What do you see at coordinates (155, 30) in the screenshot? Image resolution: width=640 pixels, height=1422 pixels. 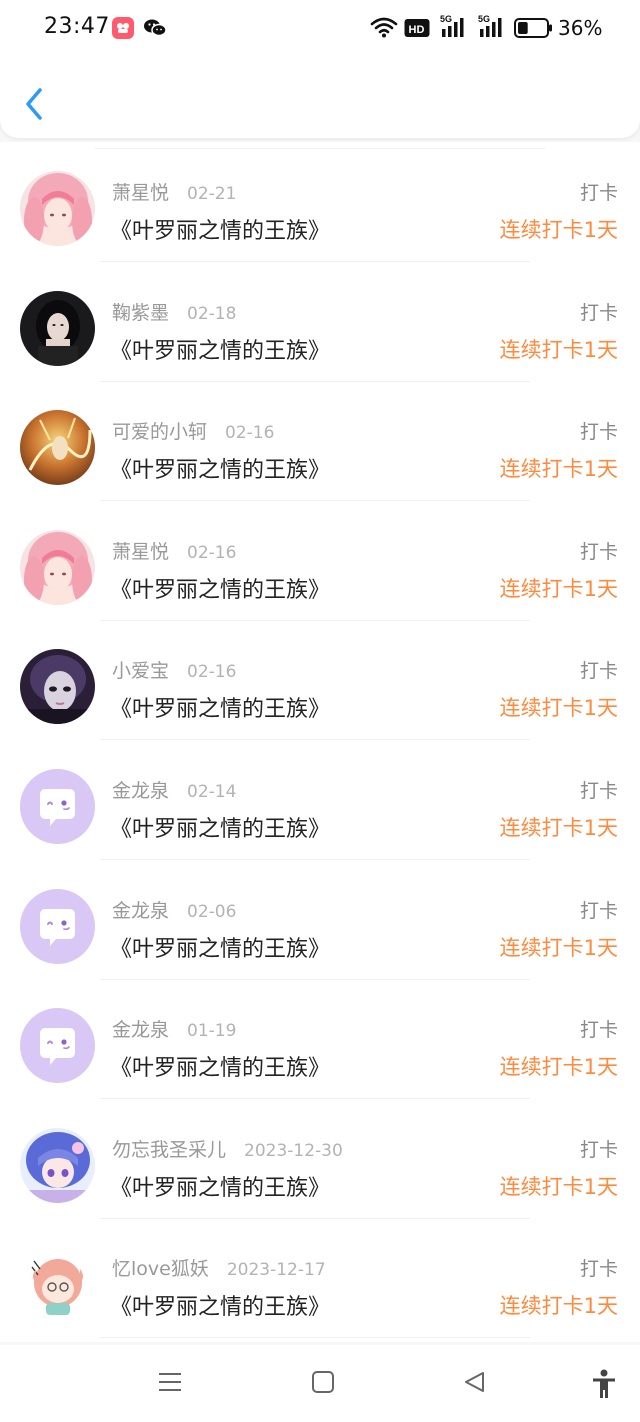 I see `wechat-icon` at bounding box center [155, 30].